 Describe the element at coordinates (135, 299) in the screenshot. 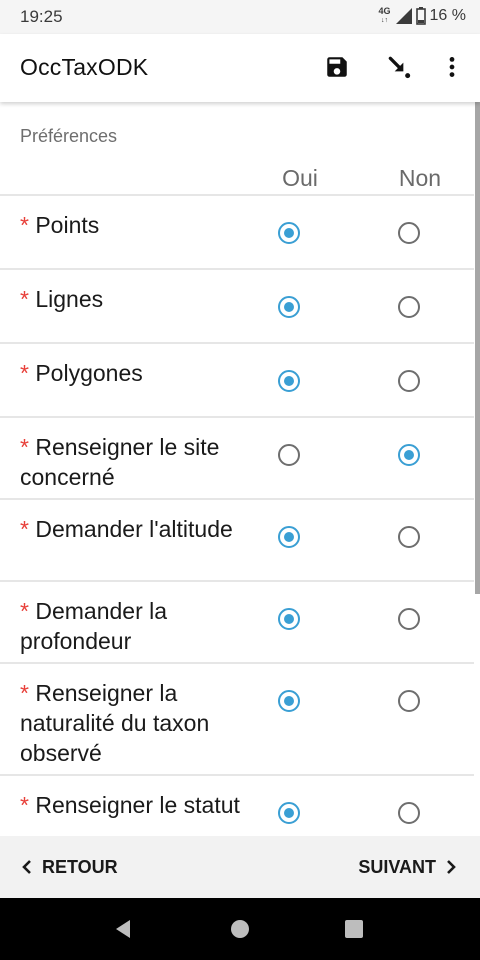

I see `preference-label: * Lignes` at that location.